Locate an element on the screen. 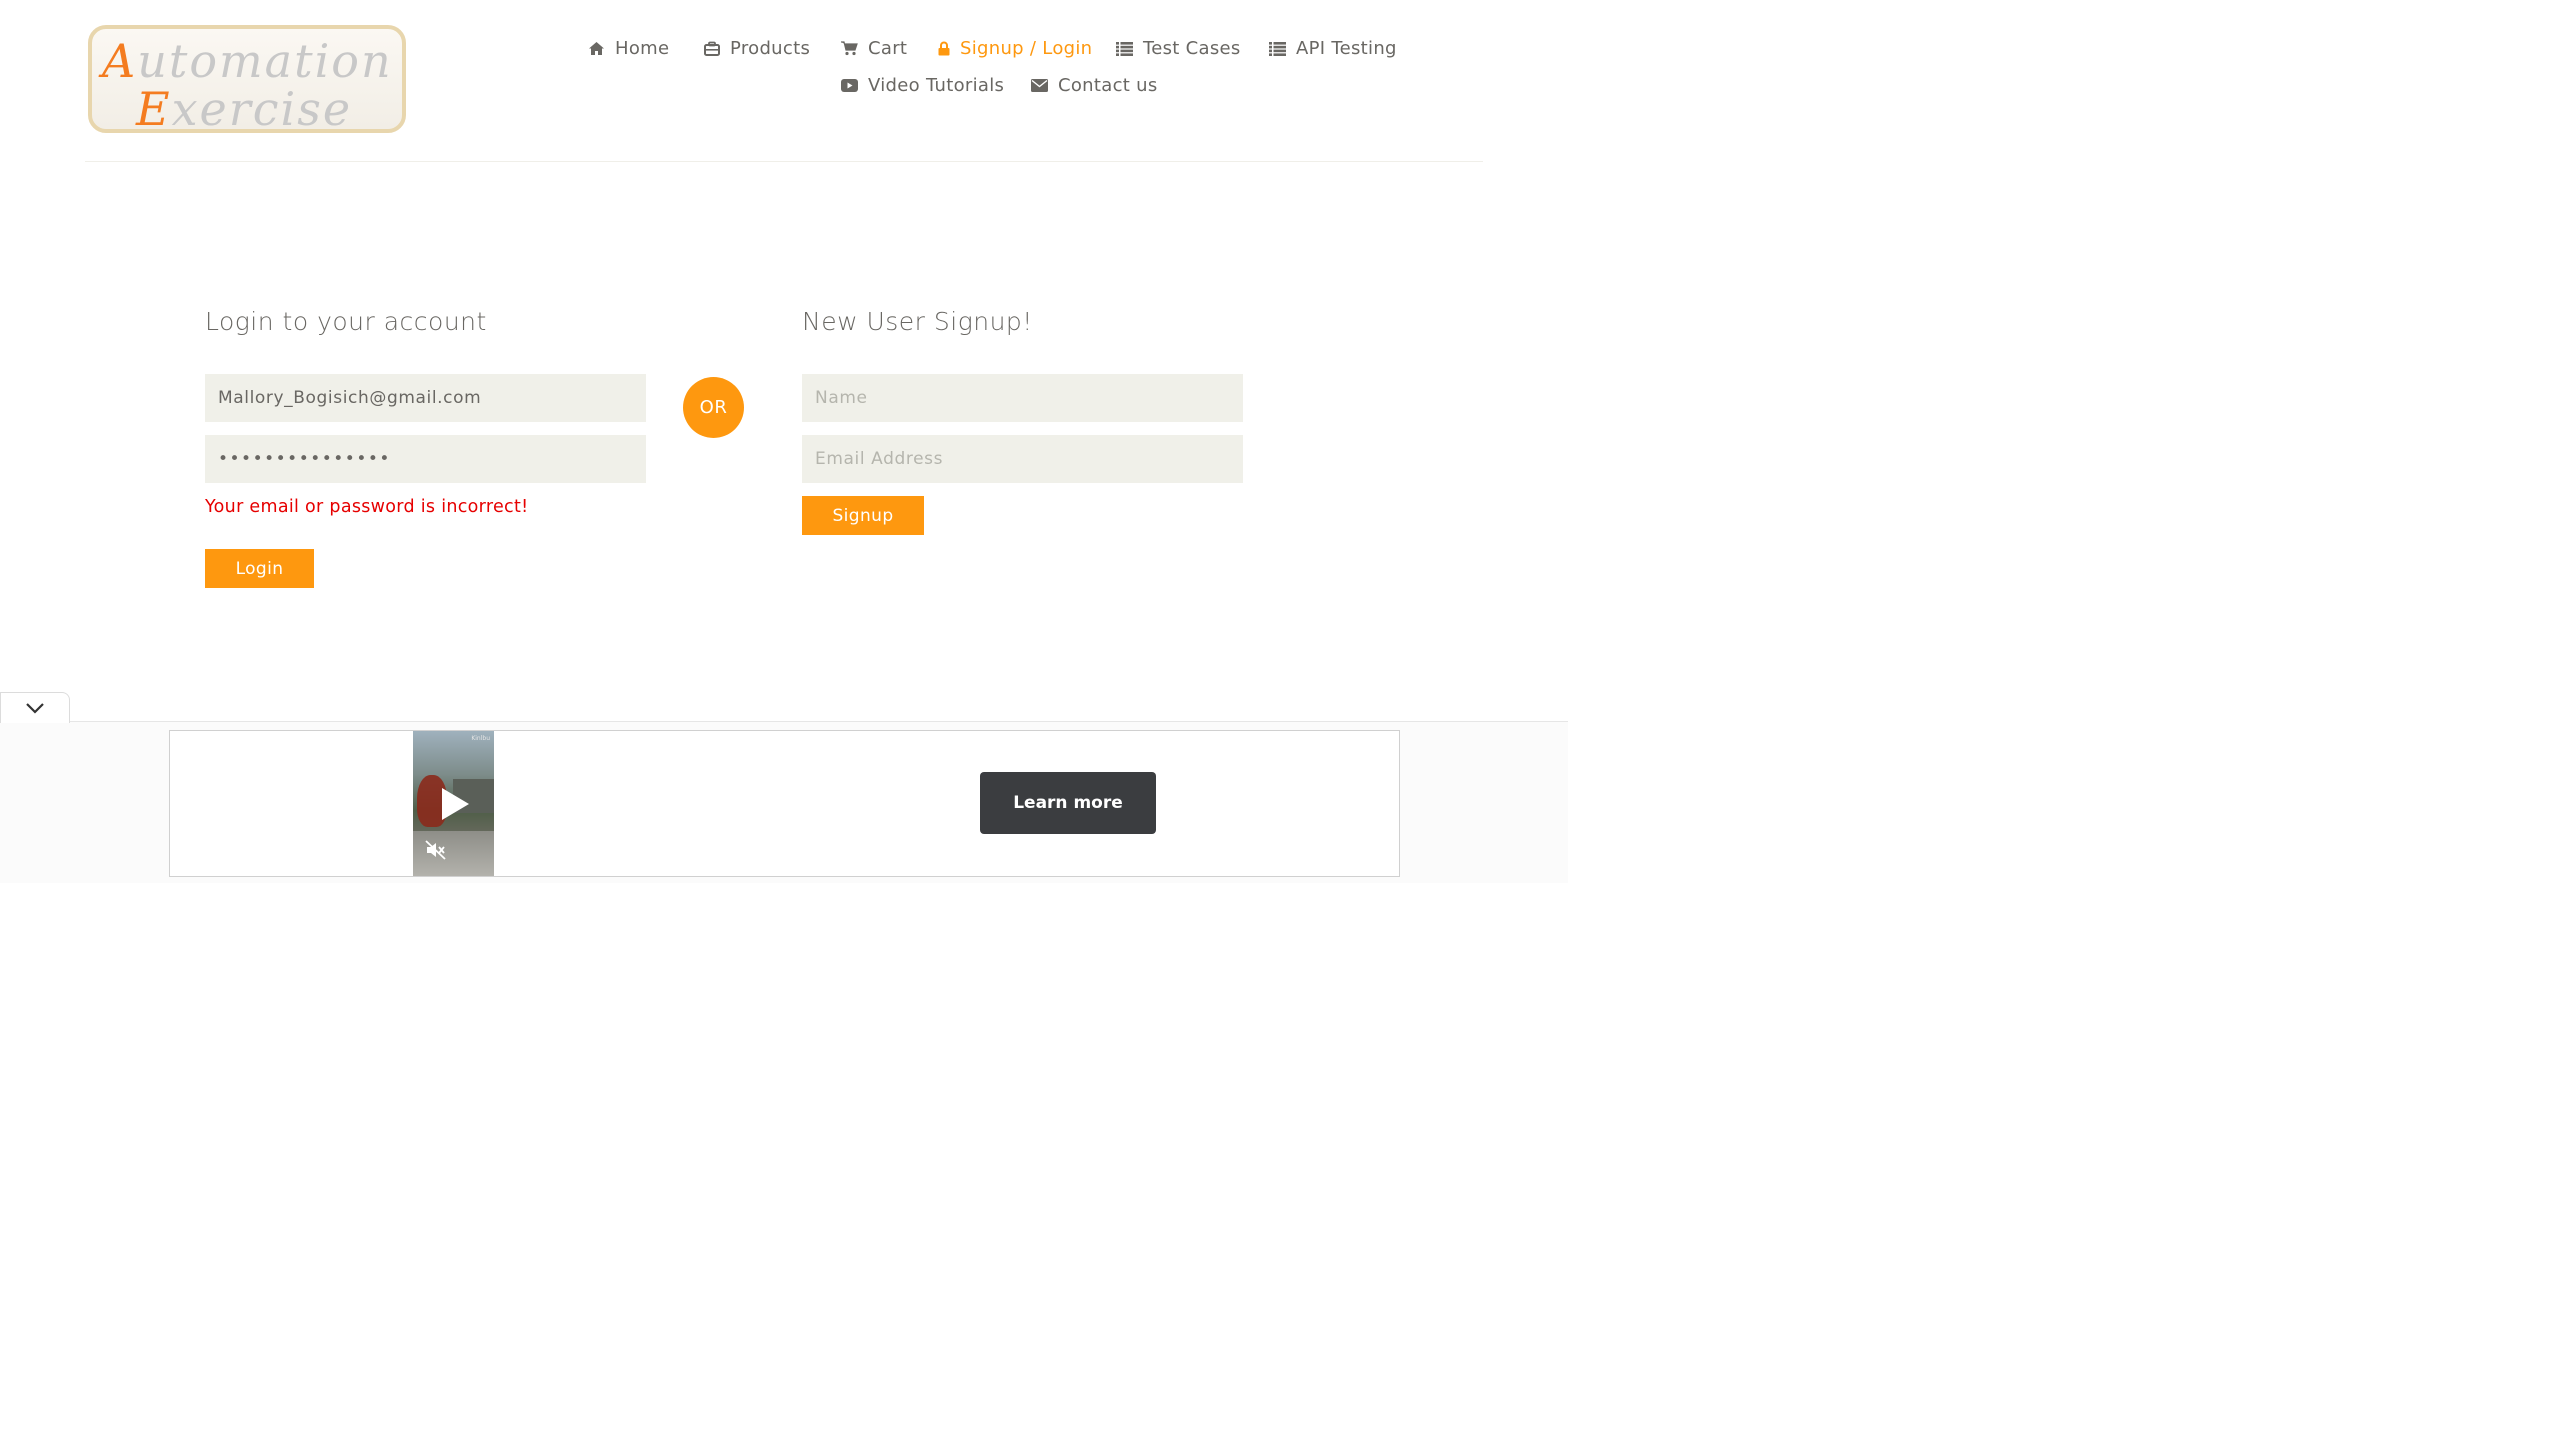 The image size is (2560, 1440). ad-video-brand: Kinlbu is located at coordinates (480, 738).